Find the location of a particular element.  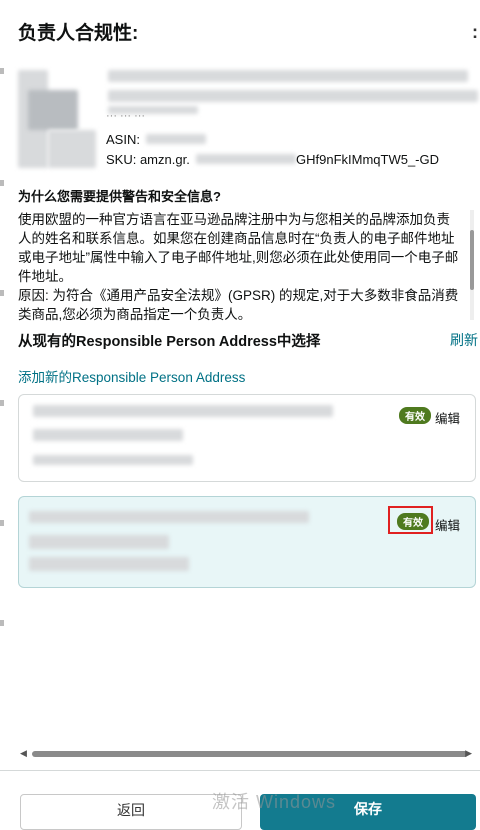

refresh-link: 刷新 is located at coordinates (464, 340).